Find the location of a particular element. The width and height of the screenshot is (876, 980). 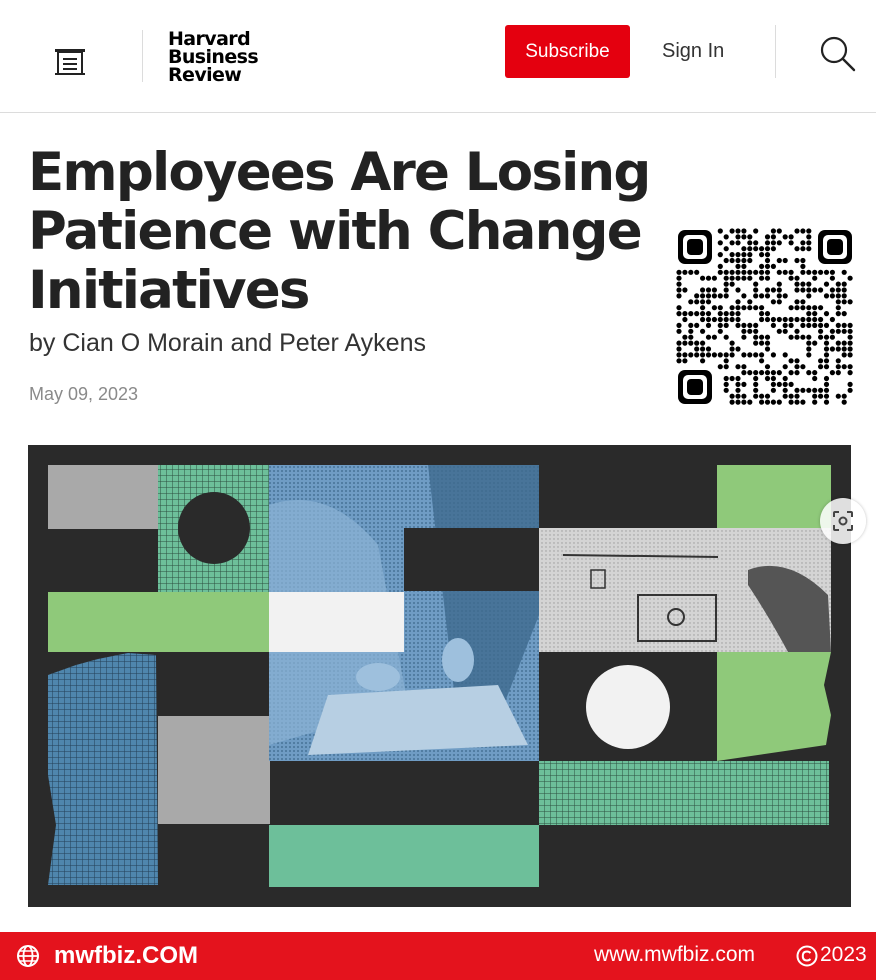

footer-year: 2023 is located at coordinates (843, 954).